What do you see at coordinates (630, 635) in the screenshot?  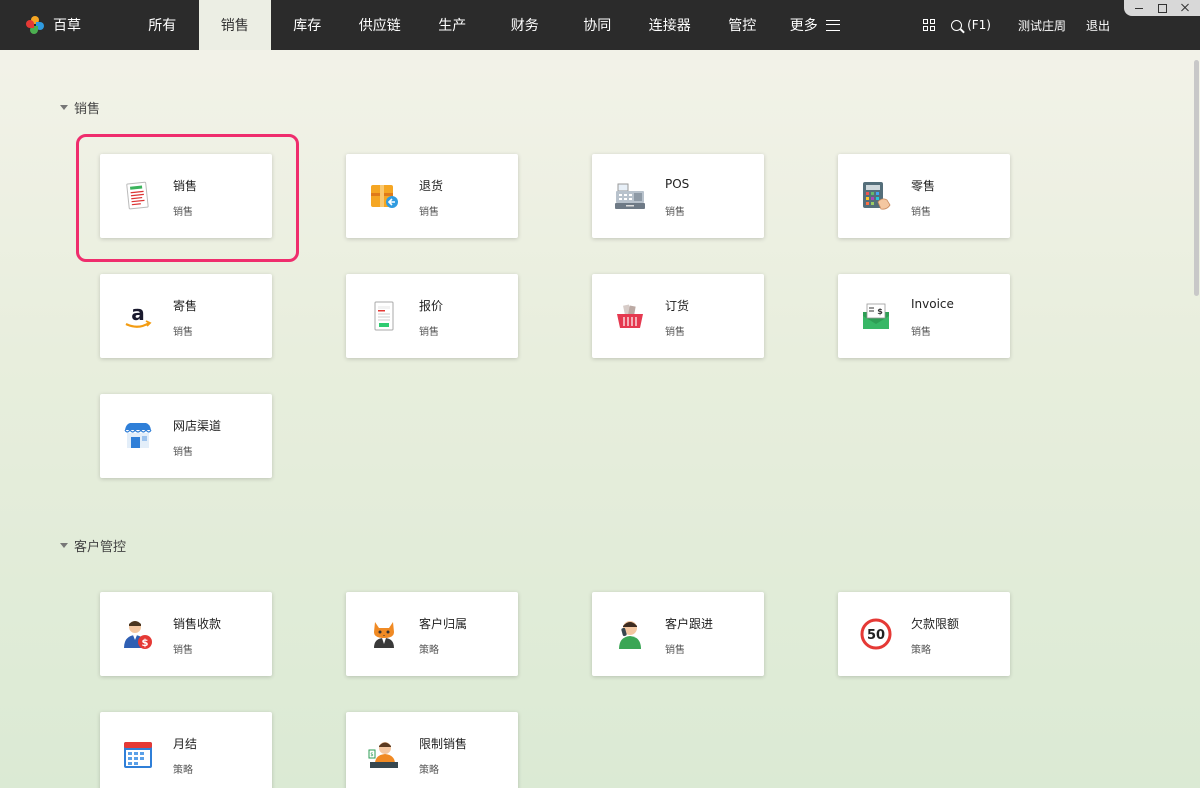 I see `phone-followup-icon` at bounding box center [630, 635].